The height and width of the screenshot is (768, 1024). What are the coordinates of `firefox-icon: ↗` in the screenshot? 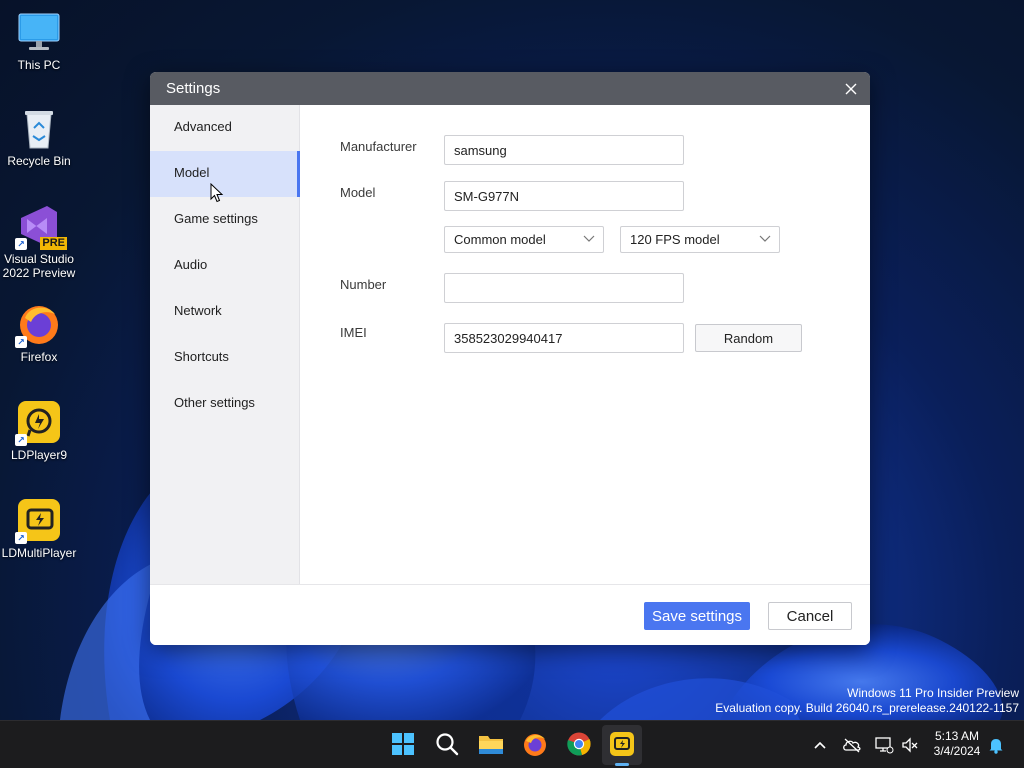 It's located at (38, 325).